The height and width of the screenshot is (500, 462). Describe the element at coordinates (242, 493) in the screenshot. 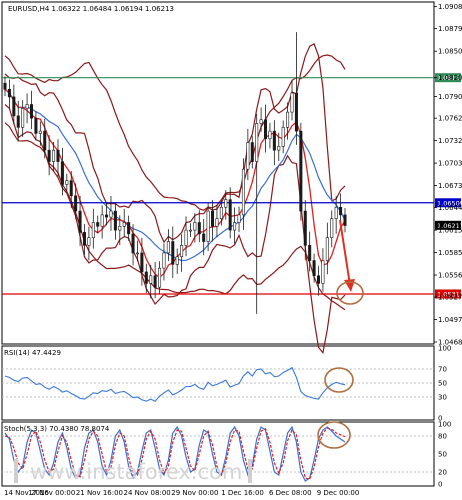

I see `time-tick-label: 1 Dec 16:00` at that location.